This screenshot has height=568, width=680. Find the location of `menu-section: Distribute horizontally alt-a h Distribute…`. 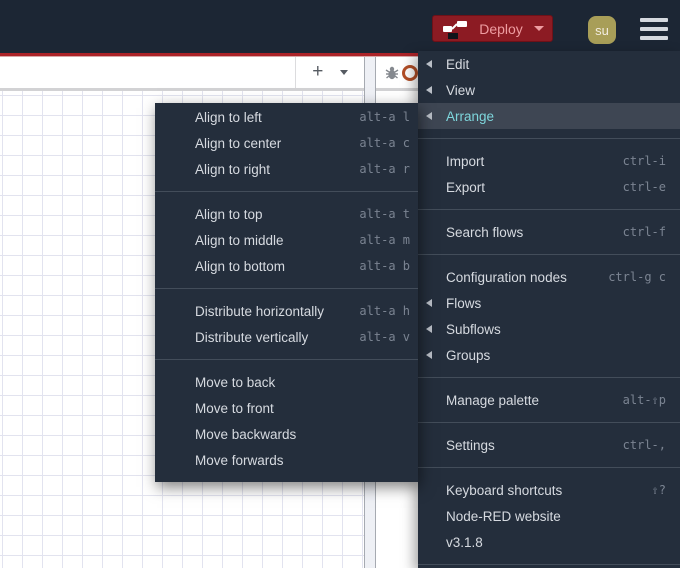

menu-section: Distribute horizontally alt-a h Distribute… is located at coordinates (286, 324).